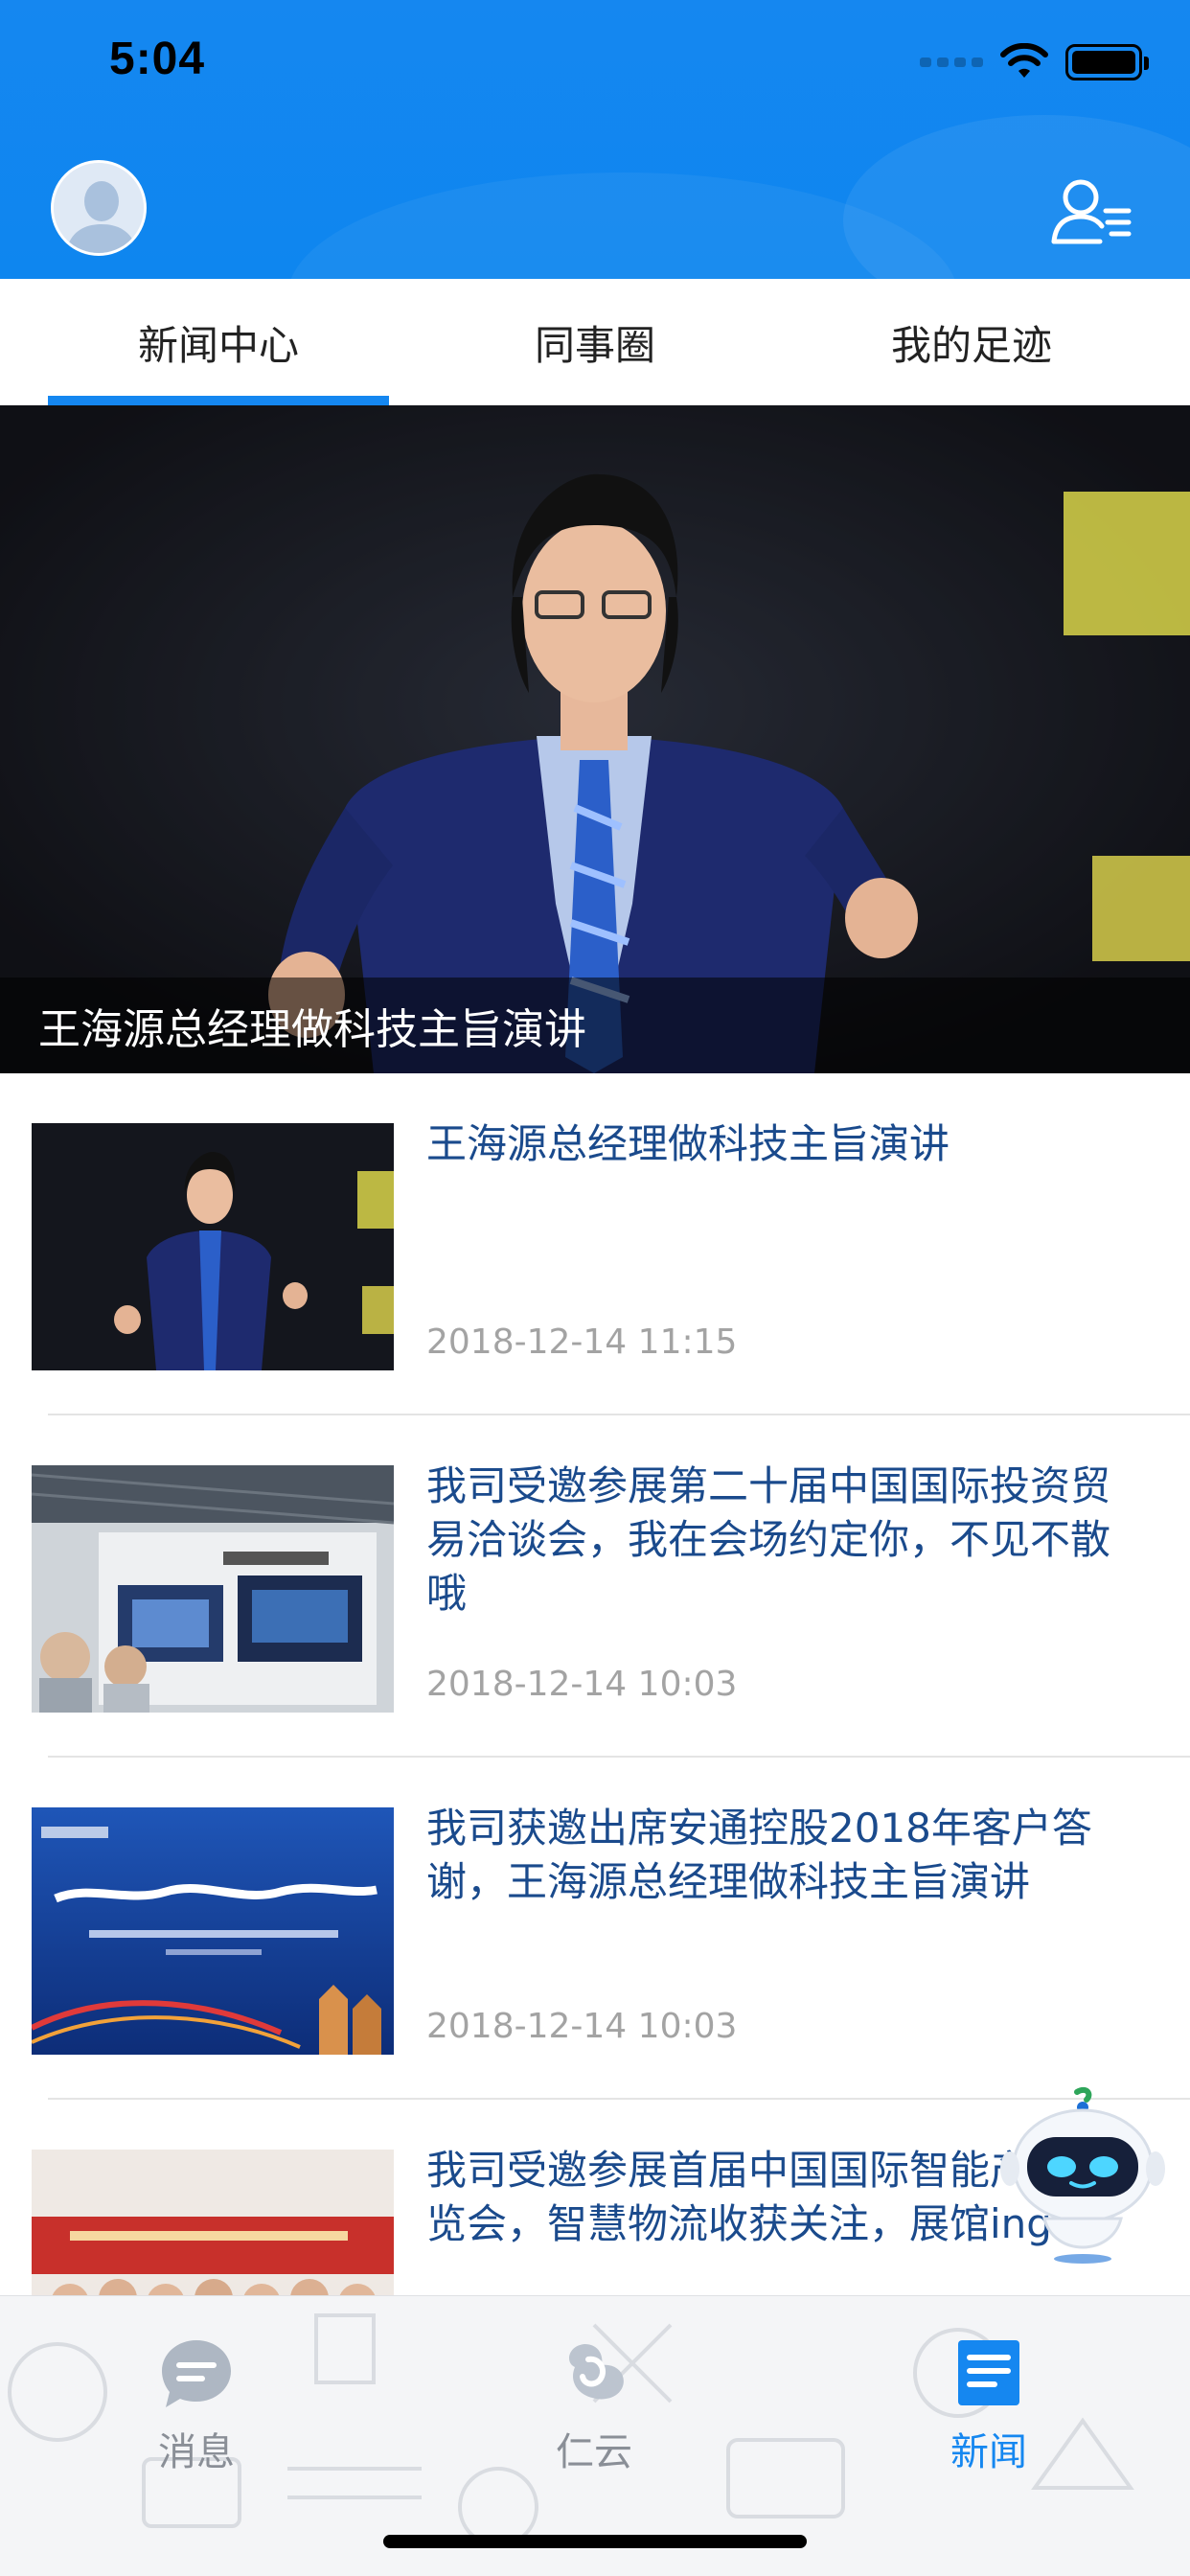 The height and width of the screenshot is (2576, 1190). Describe the element at coordinates (972, 342) in the screenshot. I see `tab-my-footprints: 我的足迹` at that location.